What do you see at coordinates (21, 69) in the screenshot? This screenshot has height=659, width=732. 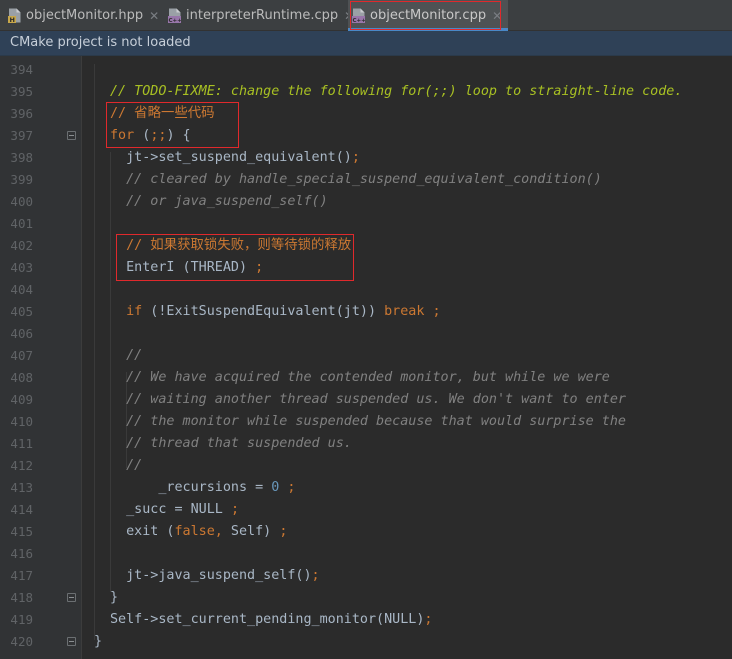 I see `line-number: 394` at bounding box center [21, 69].